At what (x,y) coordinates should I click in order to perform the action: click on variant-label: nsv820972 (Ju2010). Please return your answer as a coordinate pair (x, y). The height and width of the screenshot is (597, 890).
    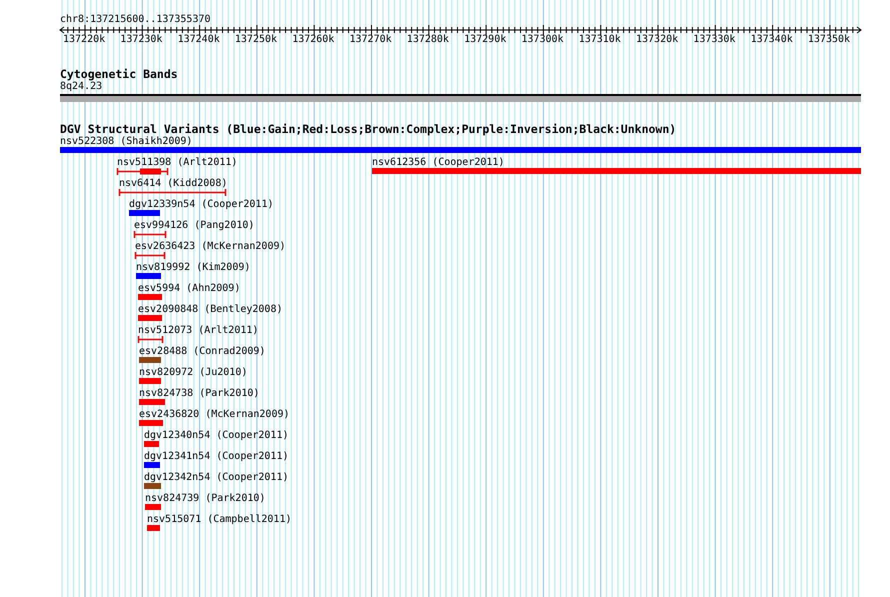
    Looking at the image, I should click on (193, 372).